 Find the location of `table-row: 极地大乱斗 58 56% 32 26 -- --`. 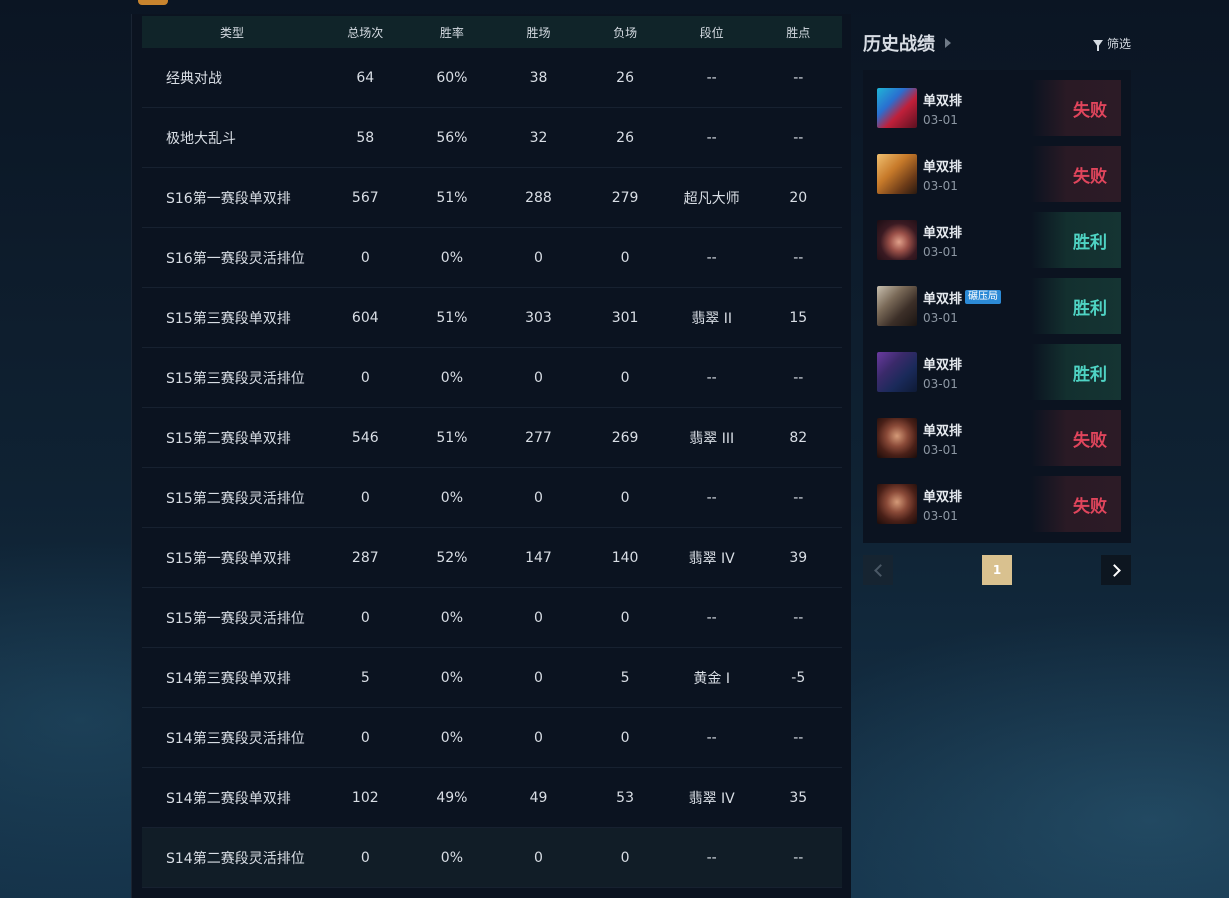

table-row: 极地大乱斗 58 56% 32 26 -- -- is located at coordinates (492, 138).